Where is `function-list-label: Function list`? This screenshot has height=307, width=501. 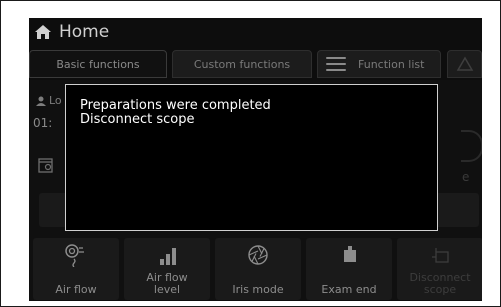
function-list-label: Function list is located at coordinates (391, 64).